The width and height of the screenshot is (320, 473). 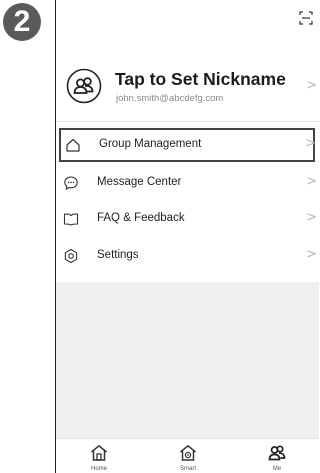 What do you see at coordinates (98, 469) in the screenshot?
I see `tab-label: Home` at bounding box center [98, 469].